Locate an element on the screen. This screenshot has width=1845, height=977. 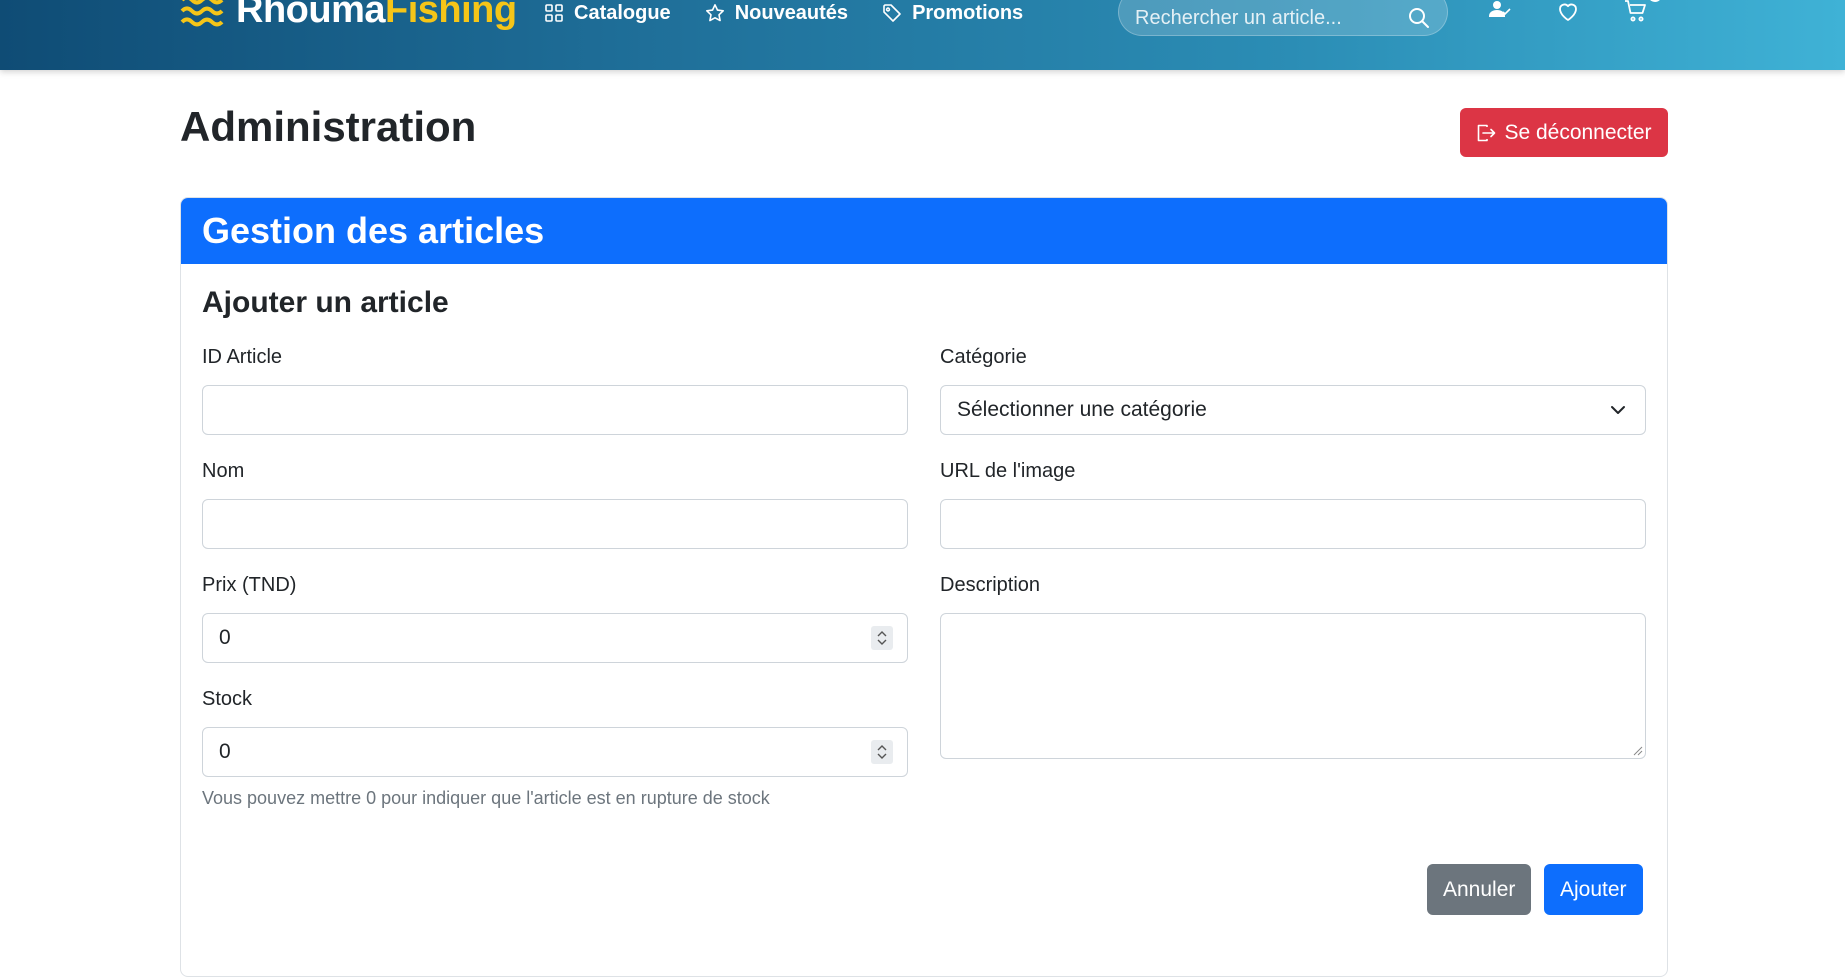
category-label: Catégorie is located at coordinates (983, 357).